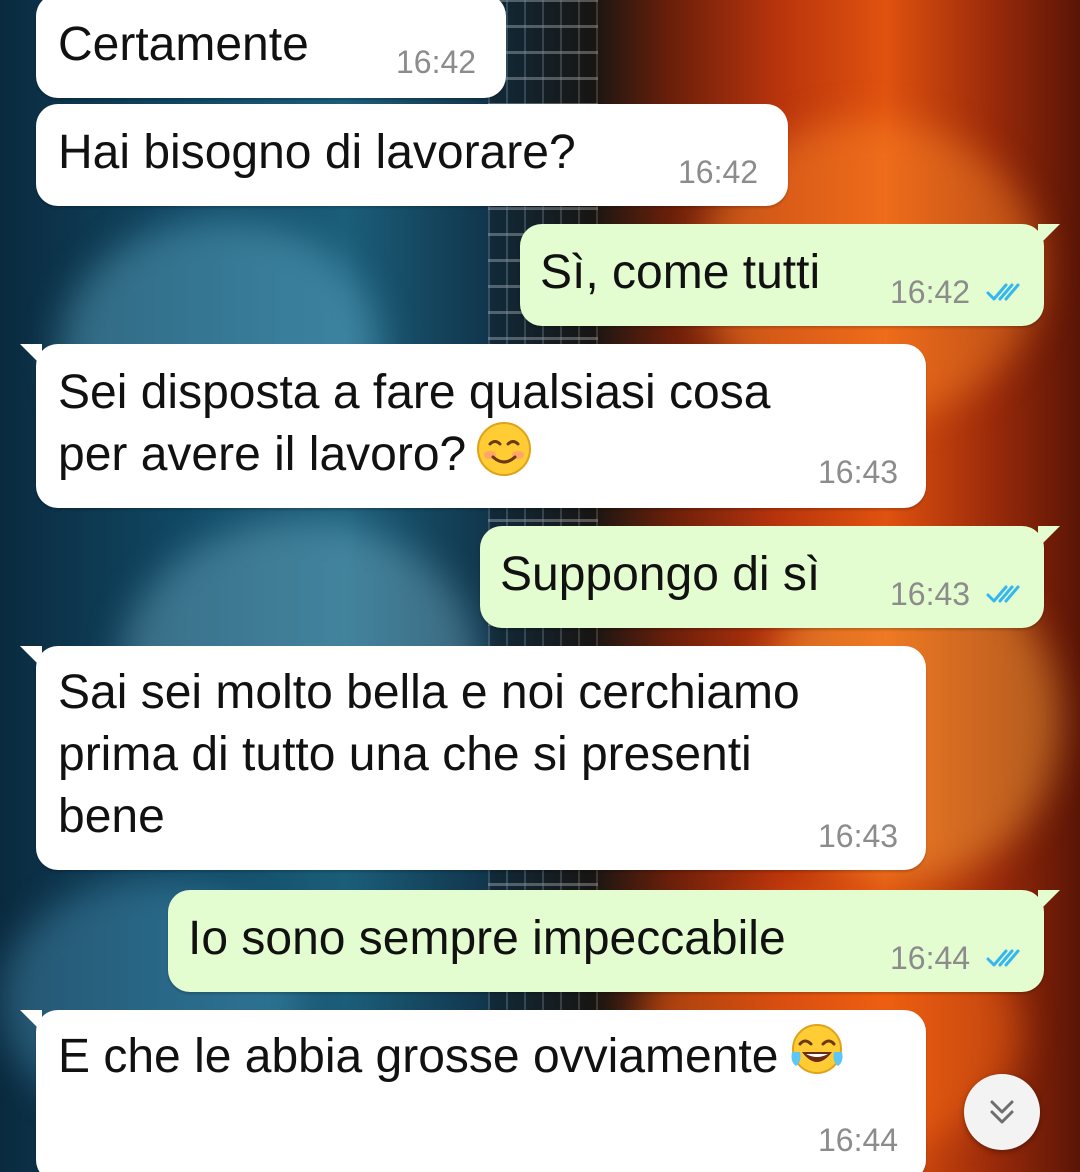 This screenshot has height=1172, width=1080. Describe the element at coordinates (183, 44) in the screenshot. I see `message-text: Certamente` at that location.